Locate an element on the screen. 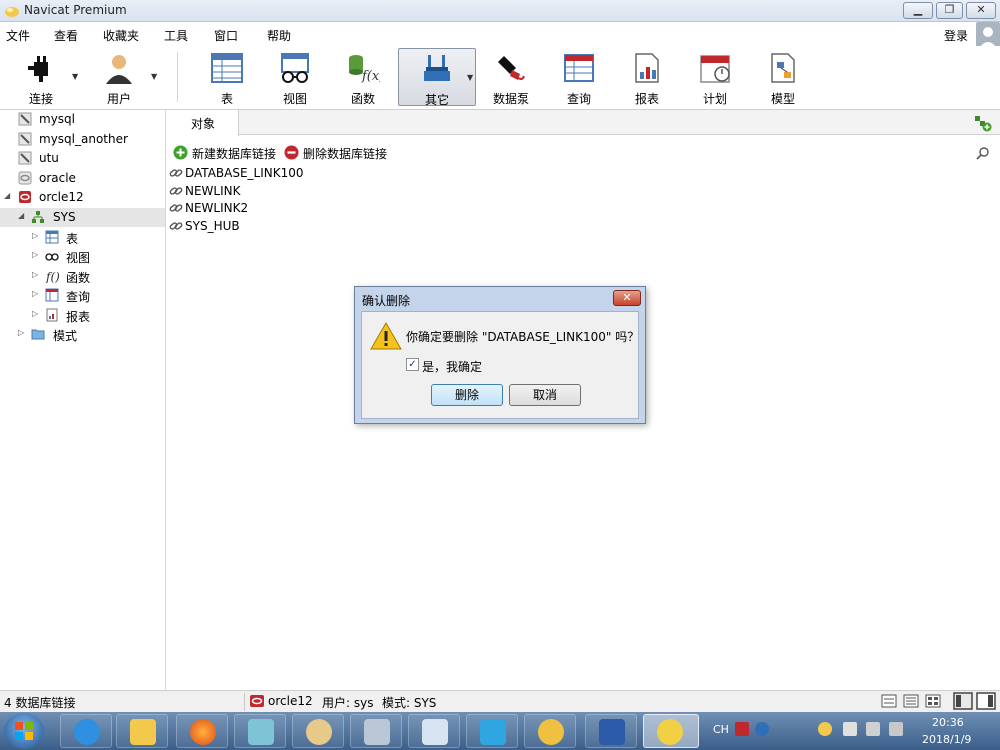 The height and width of the screenshot is (750, 1000). new-tab-icon is located at coordinates (983, 123).